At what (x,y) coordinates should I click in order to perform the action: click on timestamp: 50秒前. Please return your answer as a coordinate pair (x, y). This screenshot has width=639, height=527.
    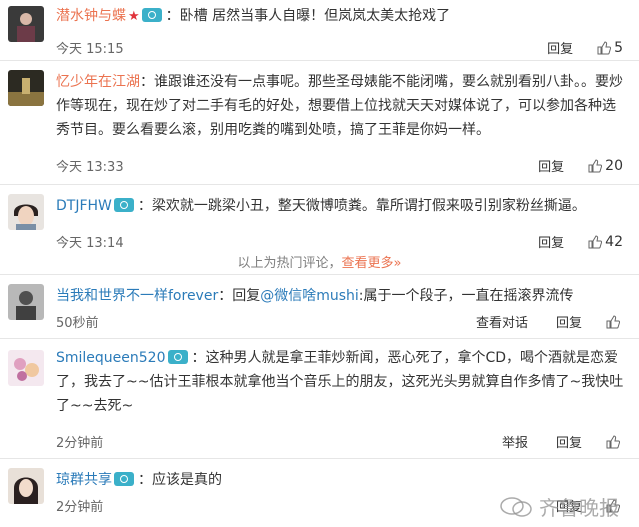
    Looking at the image, I should click on (77, 323).